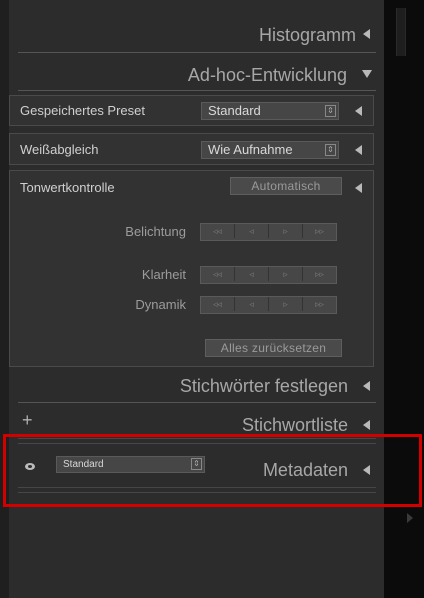 This screenshot has height=598, width=424. What do you see at coordinates (273, 348) in the screenshot?
I see `reset-all-button: Alles zurücksetzen` at bounding box center [273, 348].